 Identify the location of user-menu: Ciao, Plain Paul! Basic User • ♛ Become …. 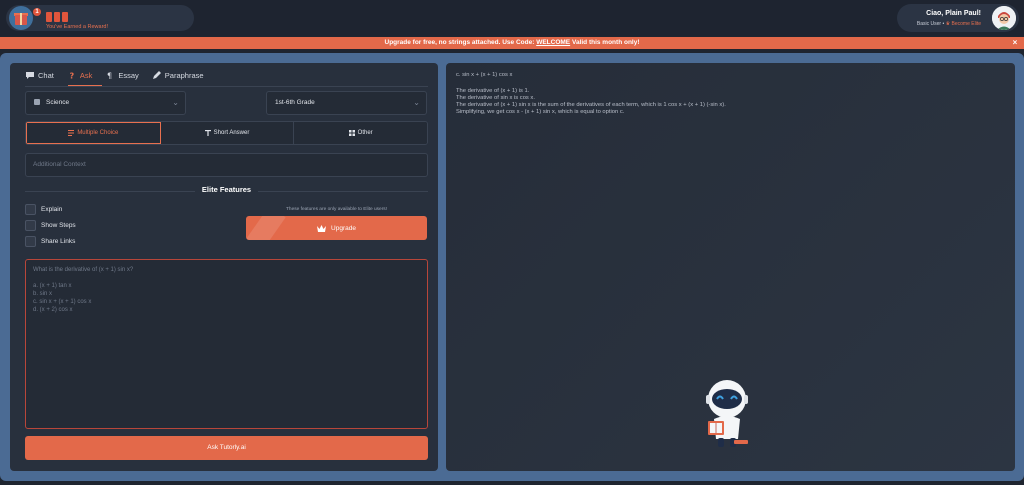
(958, 18).